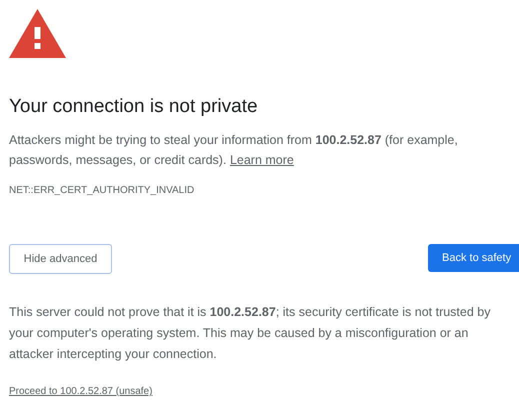 This screenshot has width=519, height=403. Describe the element at coordinates (234, 150) in the screenshot. I see `warning-paragraph: Attackers might be trying to steal your information from 100.2.52.87 (for example, passwords, messages, or credit cards). Learn more` at that location.